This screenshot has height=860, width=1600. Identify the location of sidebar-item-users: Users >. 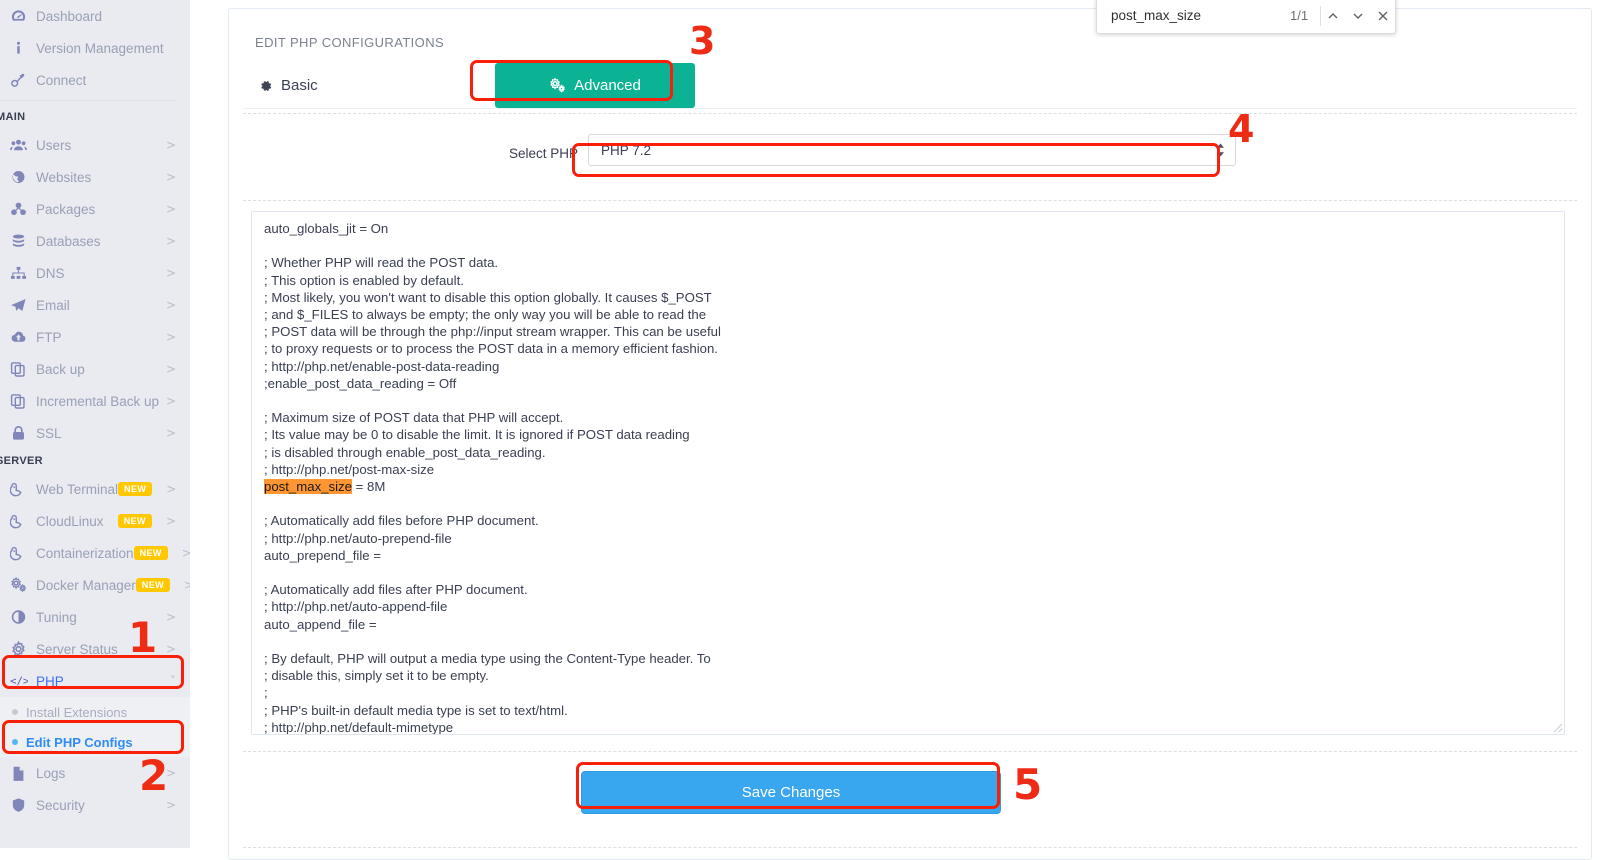
(95, 145).